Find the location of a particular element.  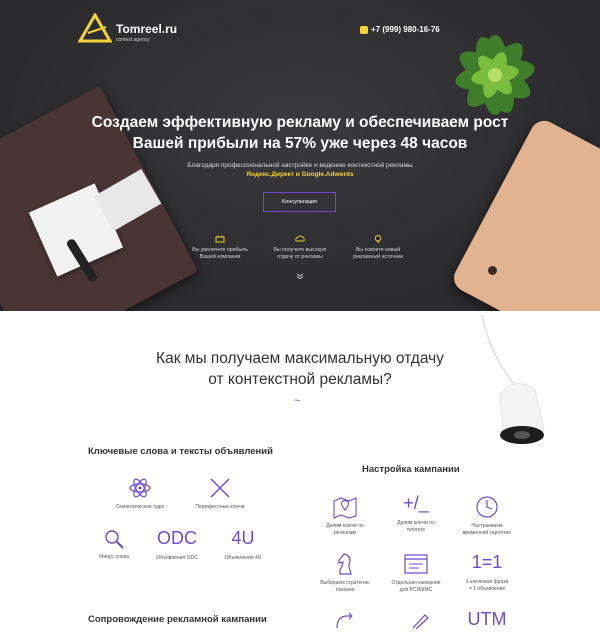

campaign-item-line-2: теплоте is located at coordinates (416, 530).